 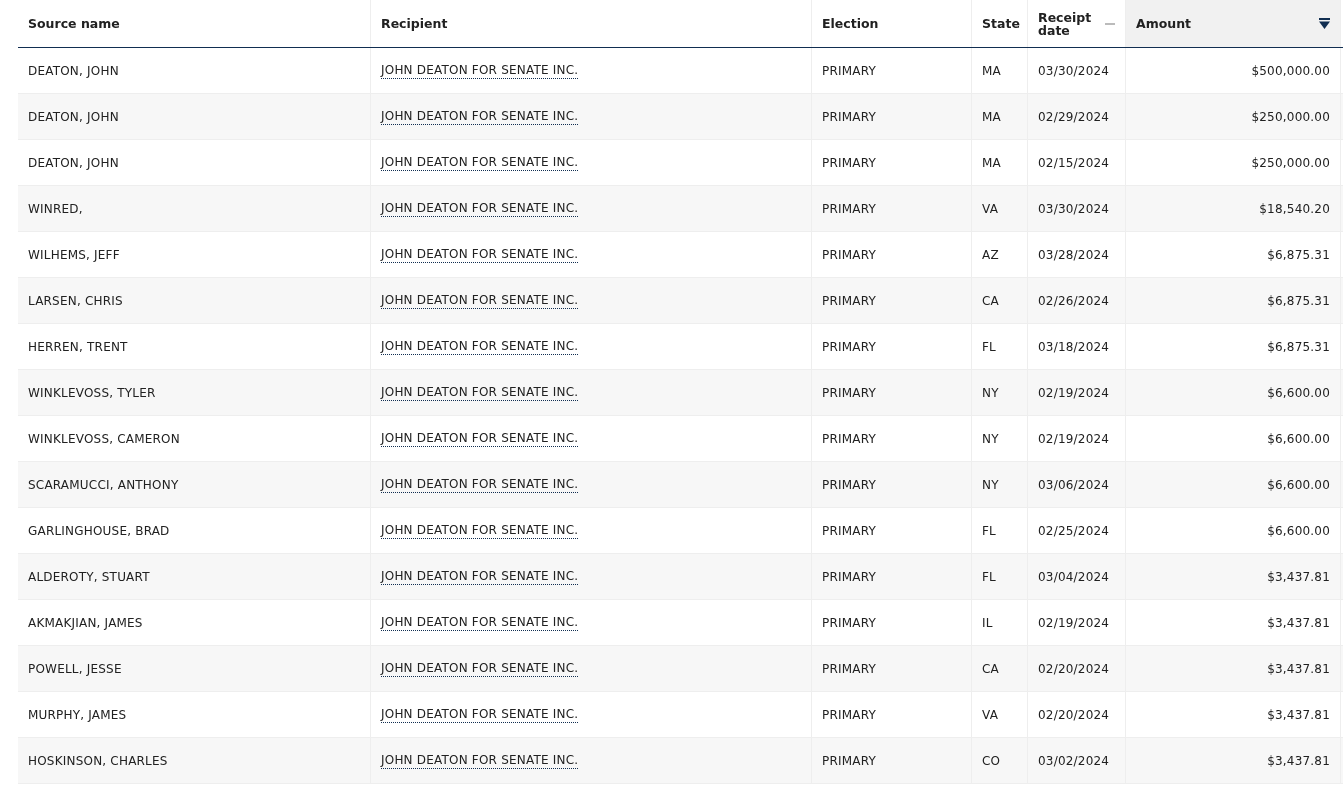 I want to click on table-cell-text: 02/15/2024, so click(x=1074, y=163).